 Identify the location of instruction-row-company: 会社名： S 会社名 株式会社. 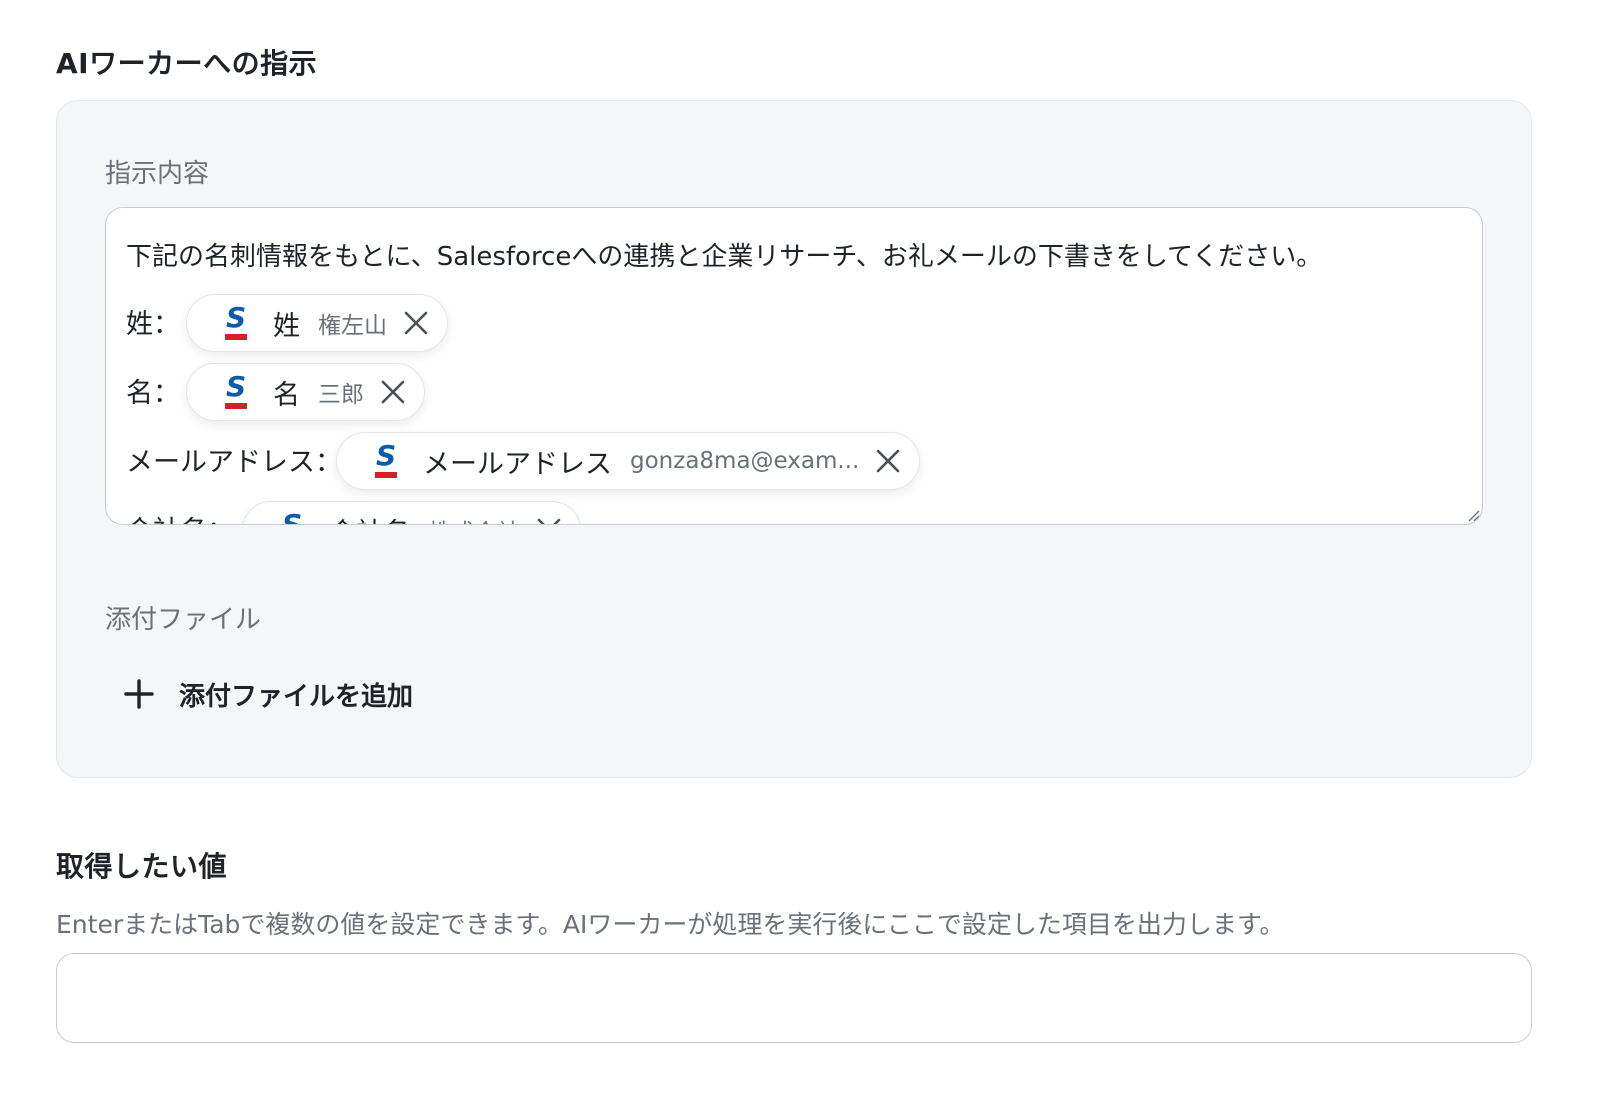
(476, 513).